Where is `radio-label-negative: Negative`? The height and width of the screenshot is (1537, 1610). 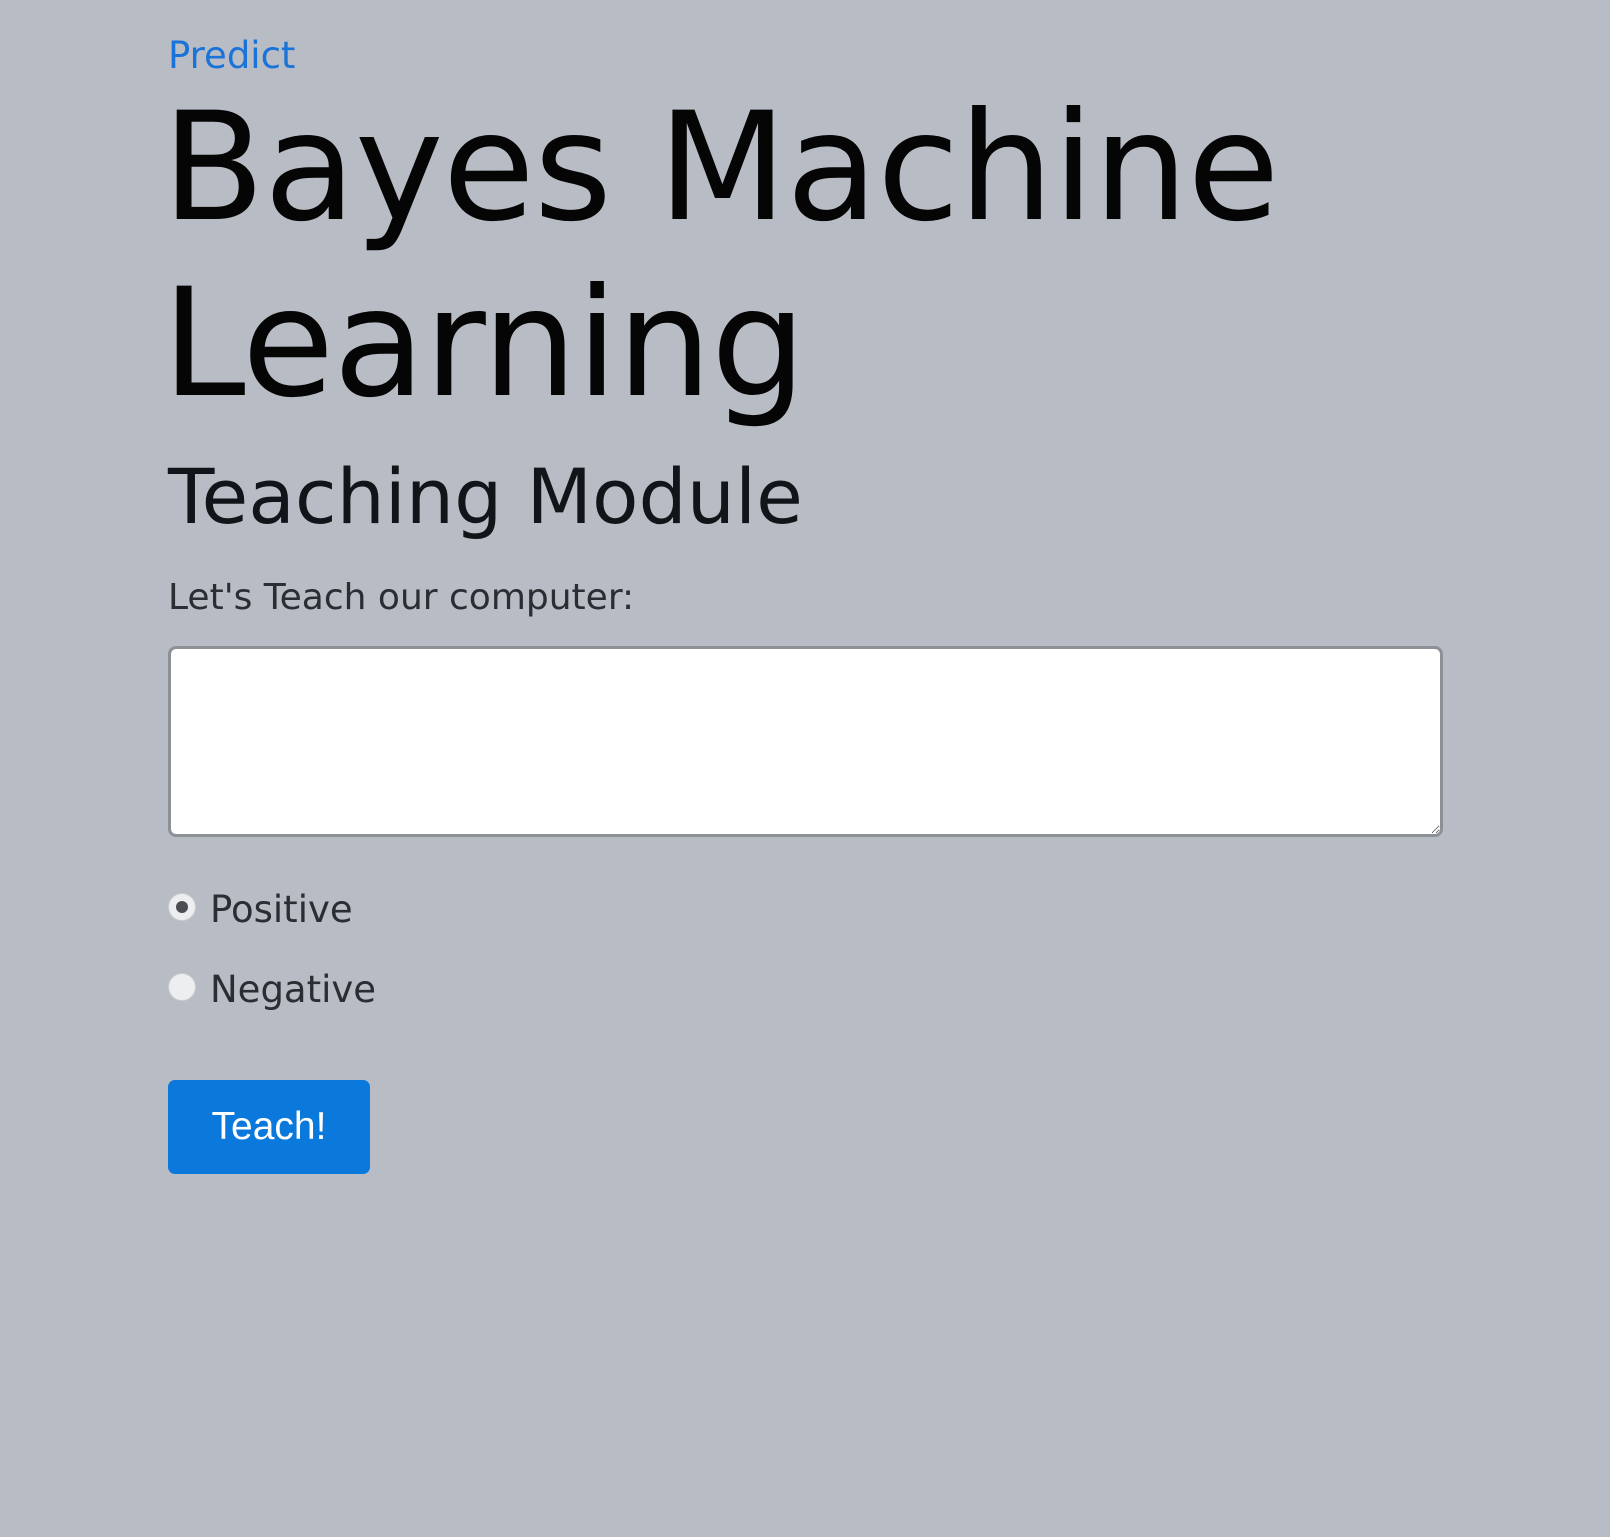
radio-label-negative: Negative is located at coordinates (293, 989).